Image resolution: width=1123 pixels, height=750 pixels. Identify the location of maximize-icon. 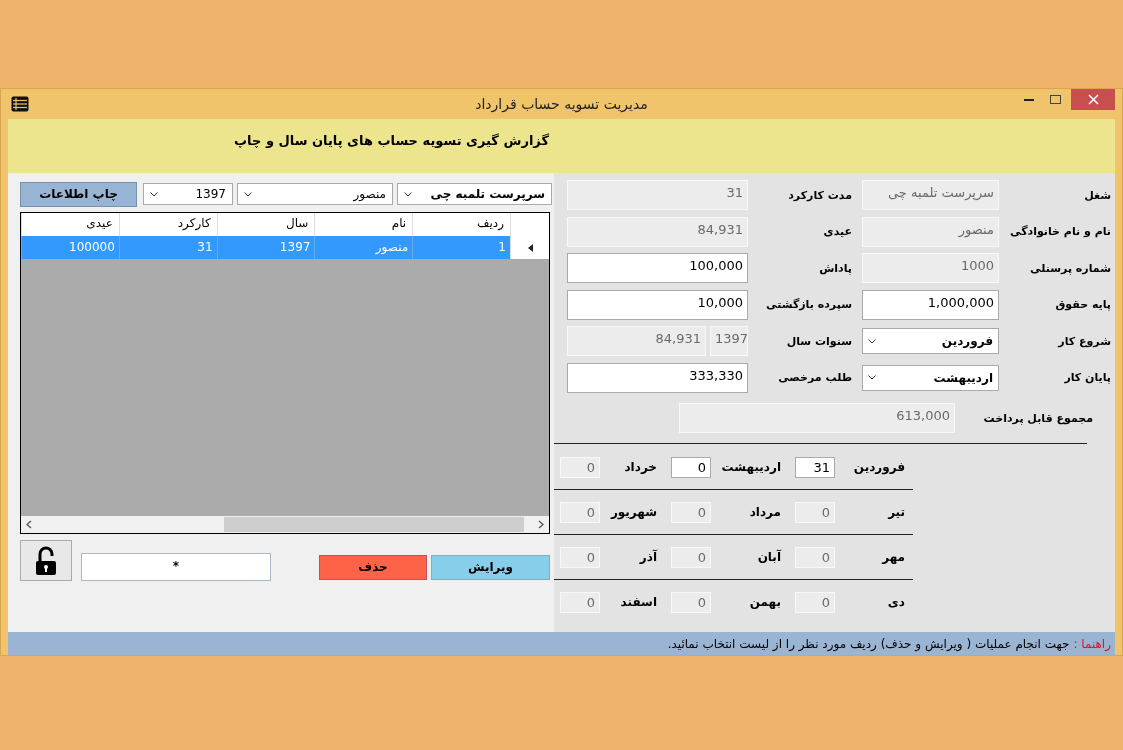
(1055, 99).